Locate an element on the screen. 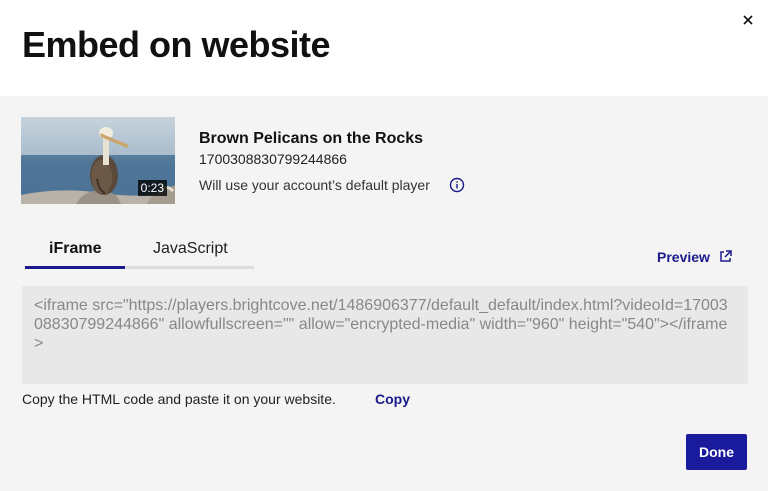 Image resolution: width=768 pixels, height=491 pixels. done-button: Done is located at coordinates (716, 452).